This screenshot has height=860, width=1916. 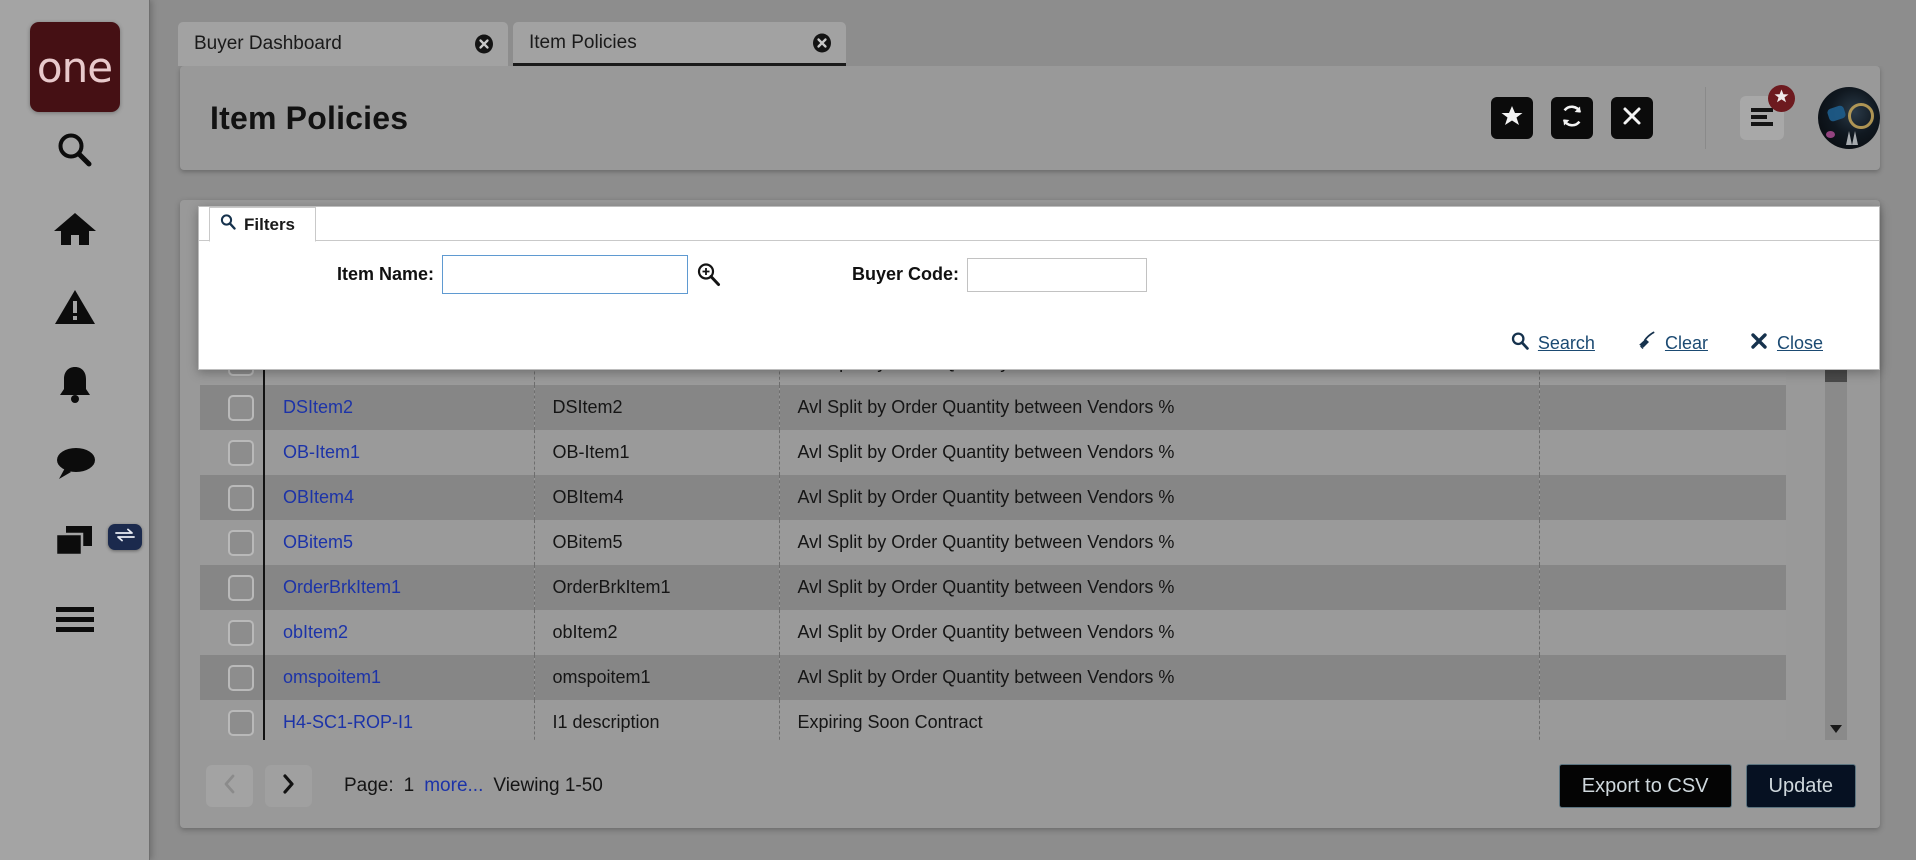 I want to click on chevron-right-icon, so click(x=288, y=786).